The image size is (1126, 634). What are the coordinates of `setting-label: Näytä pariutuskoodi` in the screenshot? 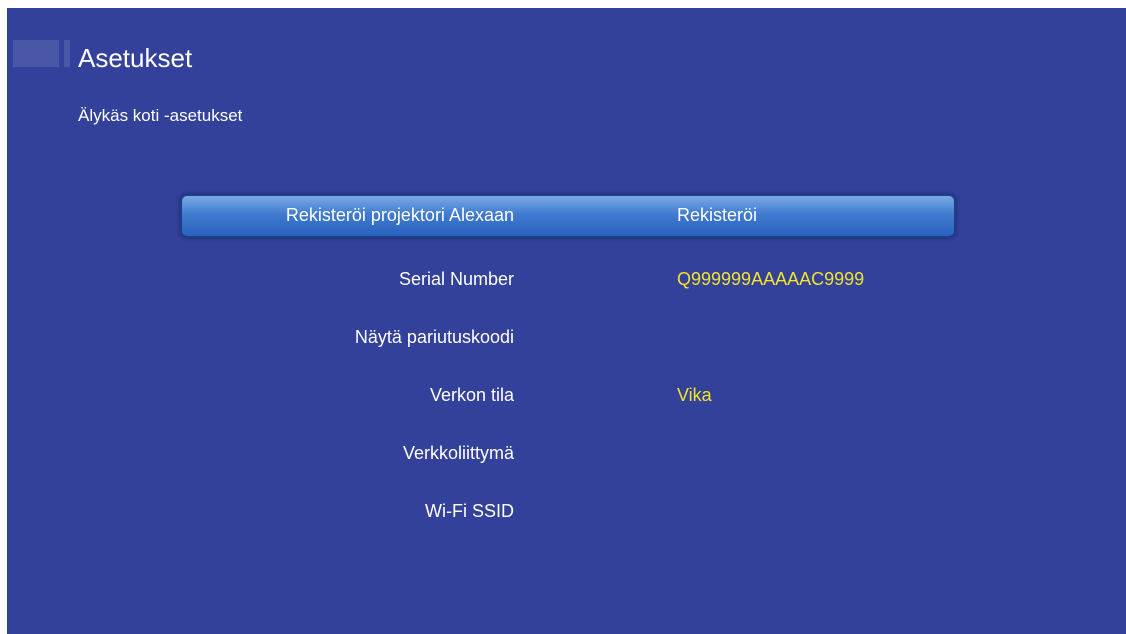 It's located at (434, 337).